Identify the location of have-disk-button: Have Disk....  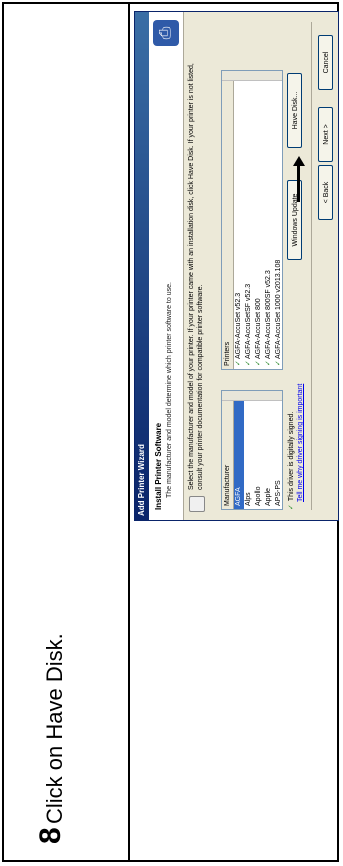
(294, 110).